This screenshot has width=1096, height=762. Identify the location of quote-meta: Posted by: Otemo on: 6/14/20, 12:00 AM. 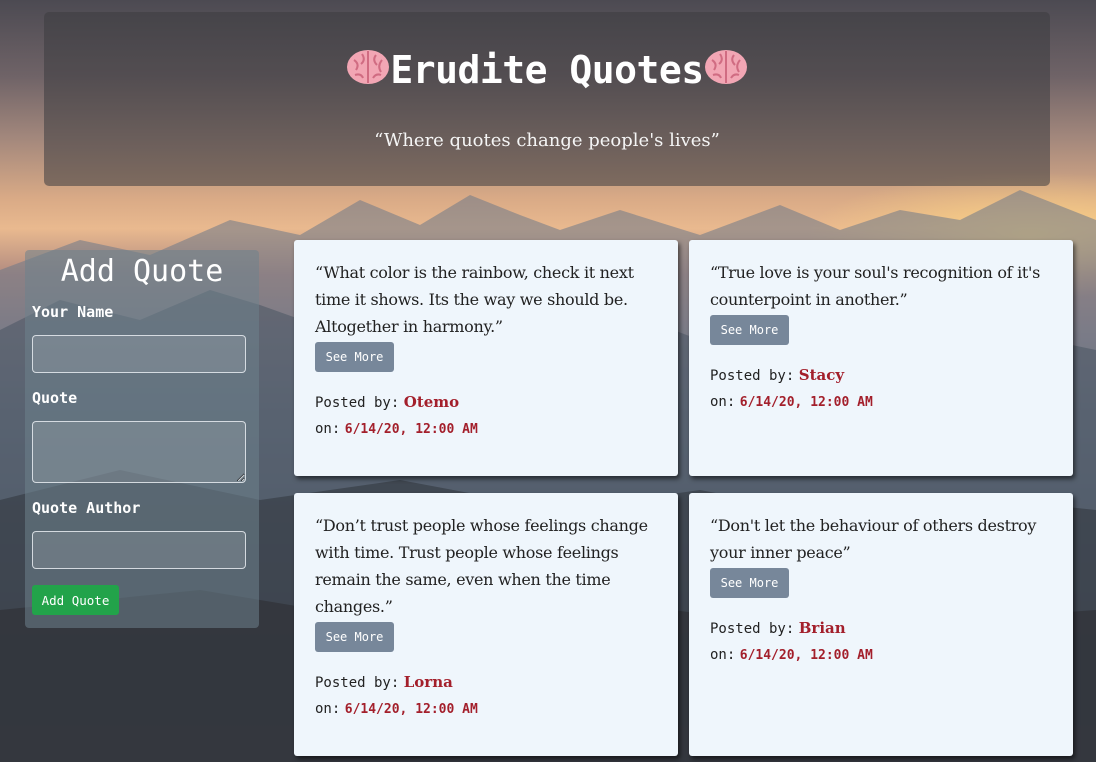
(486, 416).